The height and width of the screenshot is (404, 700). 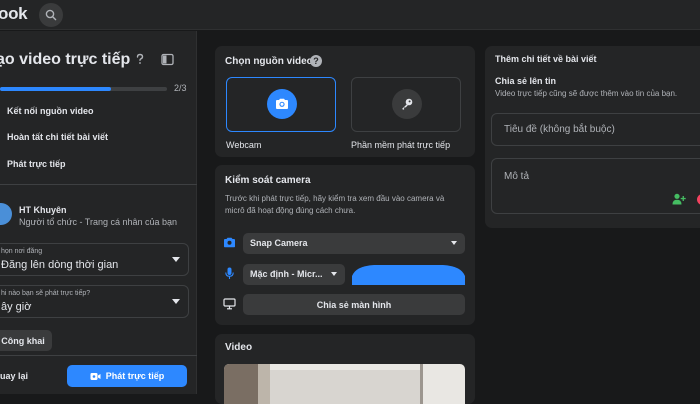 I want to click on post-location-value: Đăng lên dòng thời gian, so click(x=60, y=265).